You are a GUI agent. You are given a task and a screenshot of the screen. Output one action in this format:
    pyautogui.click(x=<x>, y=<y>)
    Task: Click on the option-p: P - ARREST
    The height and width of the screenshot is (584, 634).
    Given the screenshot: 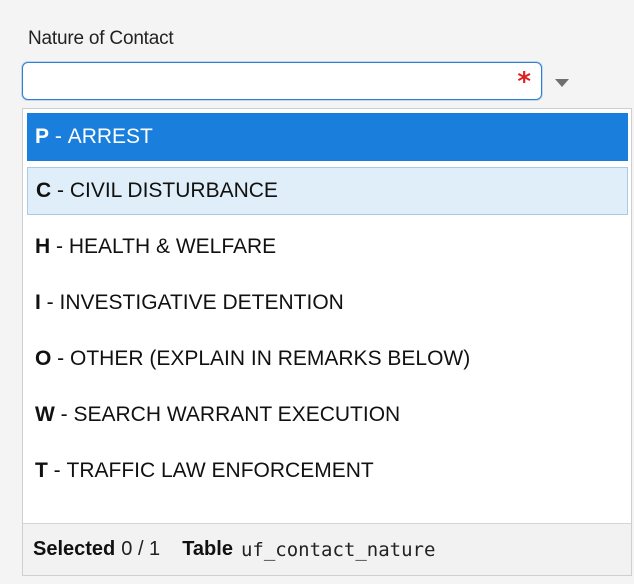 What is the action you would take?
    pyautogui.click(x=327, y=137)
    